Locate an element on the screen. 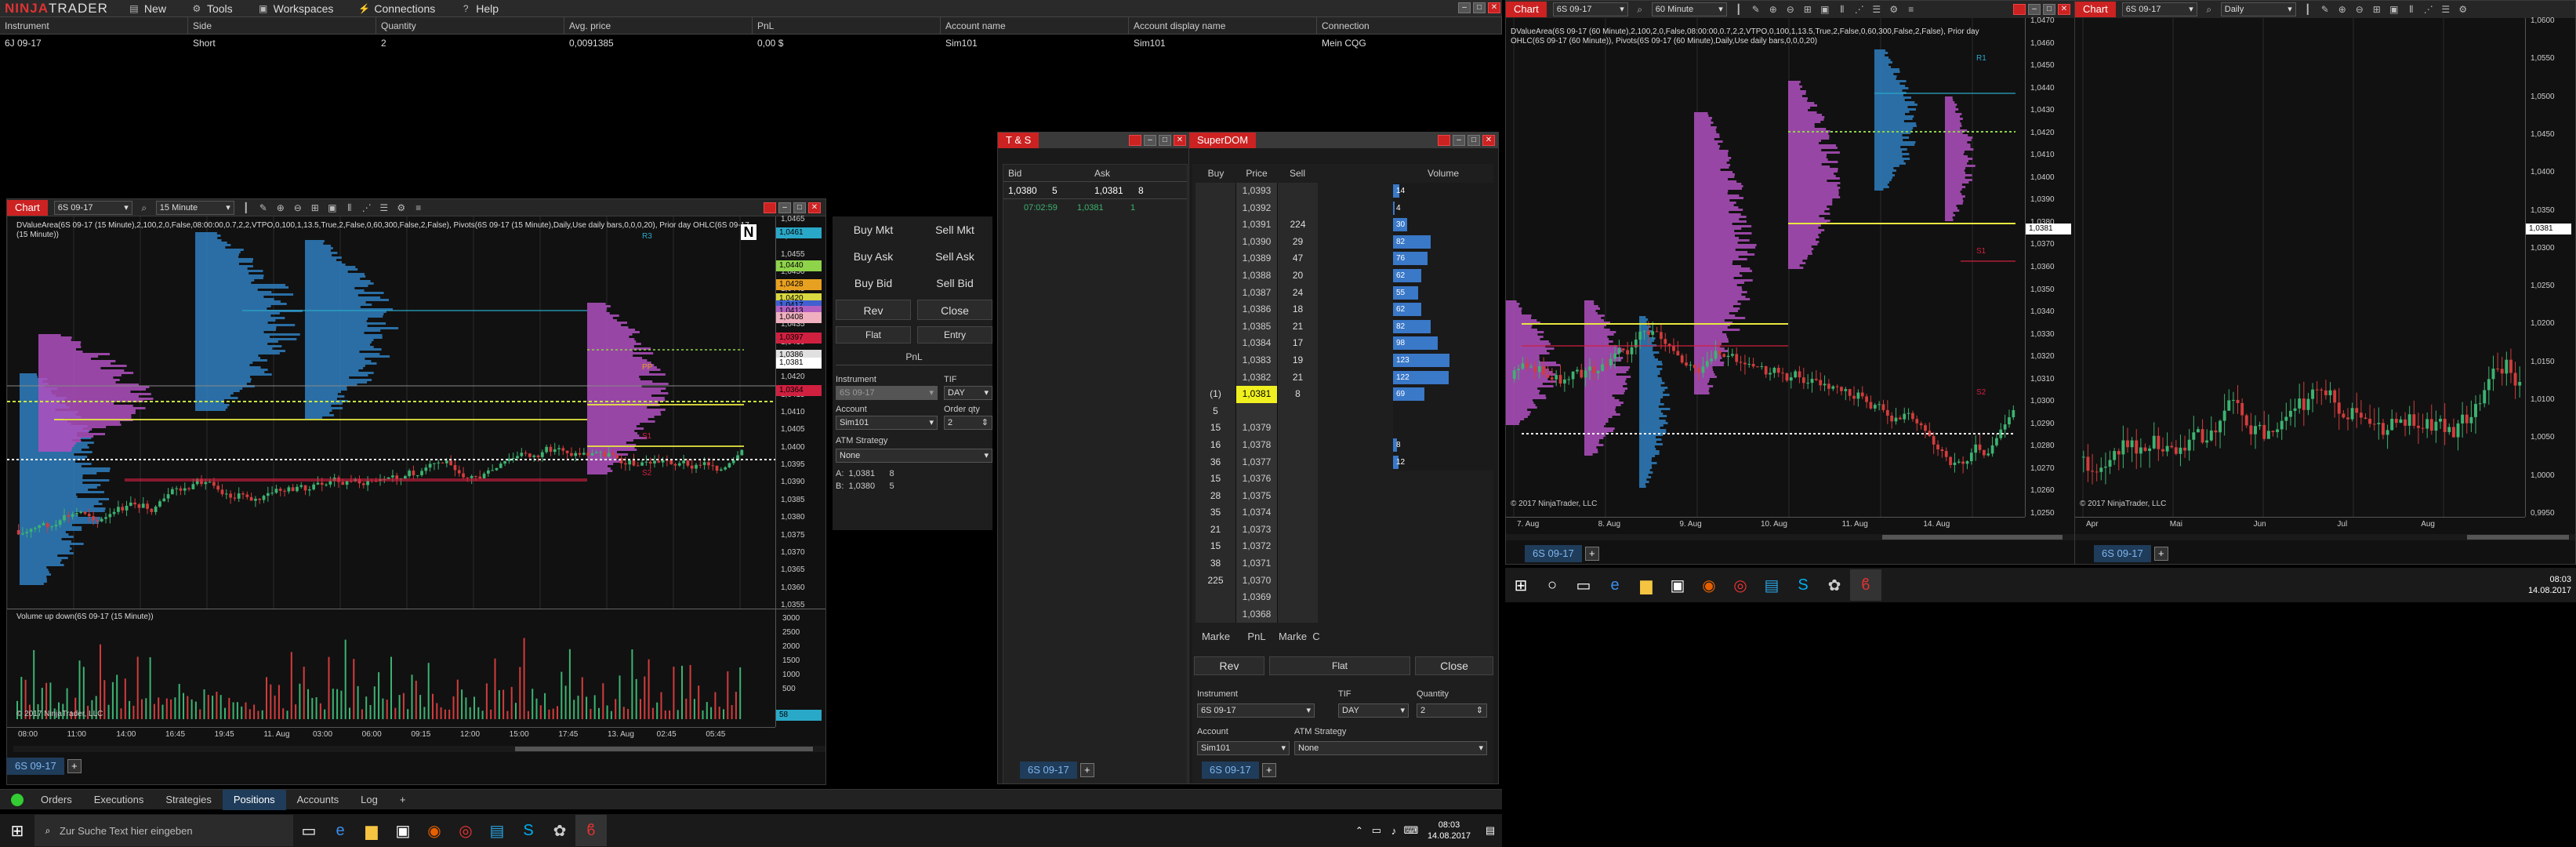 This screenshot has height=847, width=2576. dom-row: 38 1,0371 is located at coordinates (1285, 564).